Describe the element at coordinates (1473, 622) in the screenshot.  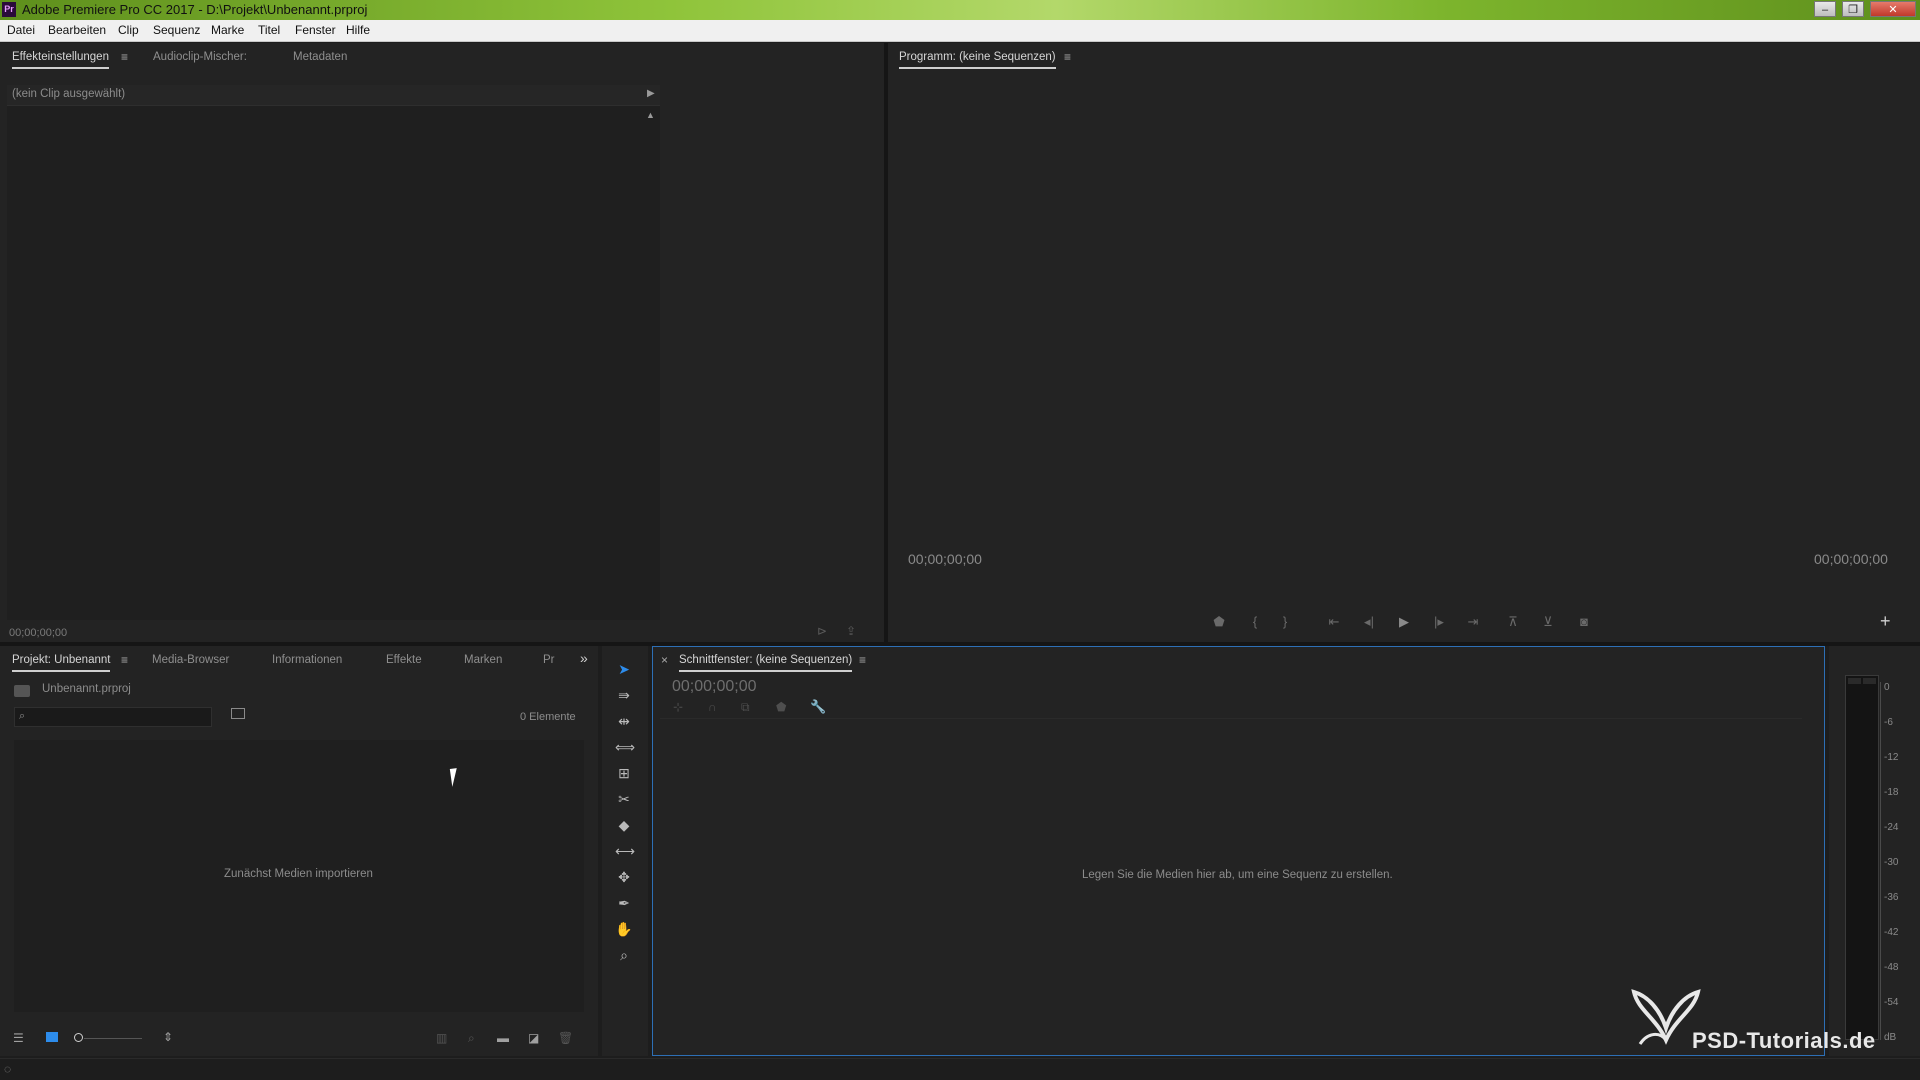
I see `go-to-out-icon: ⇥` at that location.